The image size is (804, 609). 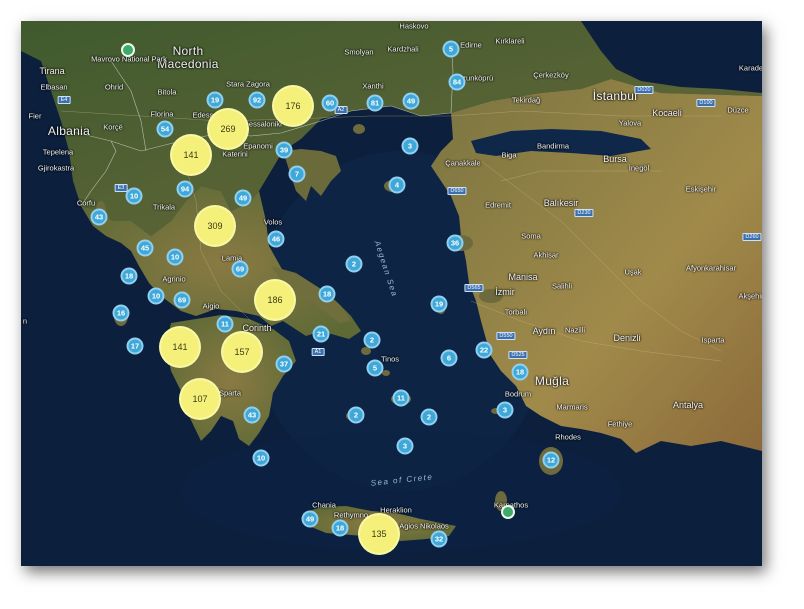 I want to click on place-label-volos: Volos, so click(x=273, y=222).